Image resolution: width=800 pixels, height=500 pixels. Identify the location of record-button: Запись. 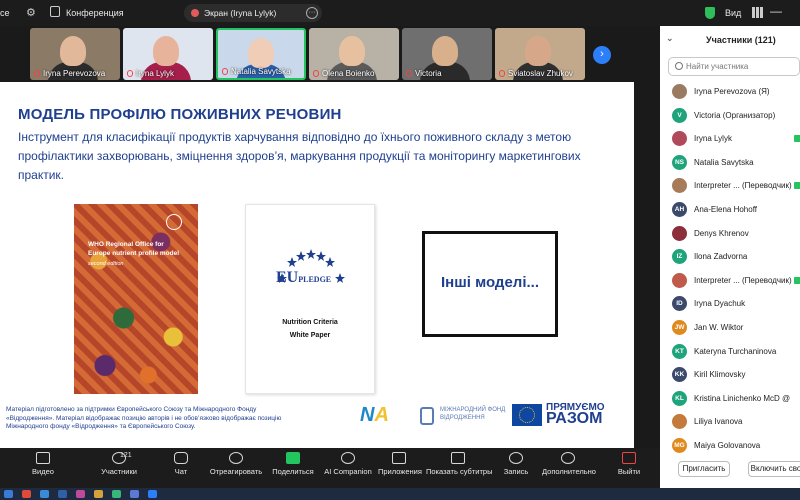
(516, 469).